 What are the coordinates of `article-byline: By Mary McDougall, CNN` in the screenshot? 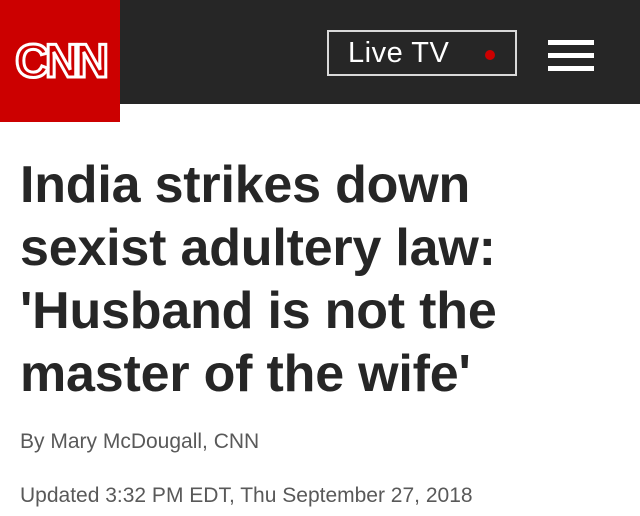 It's located at (140, 441).